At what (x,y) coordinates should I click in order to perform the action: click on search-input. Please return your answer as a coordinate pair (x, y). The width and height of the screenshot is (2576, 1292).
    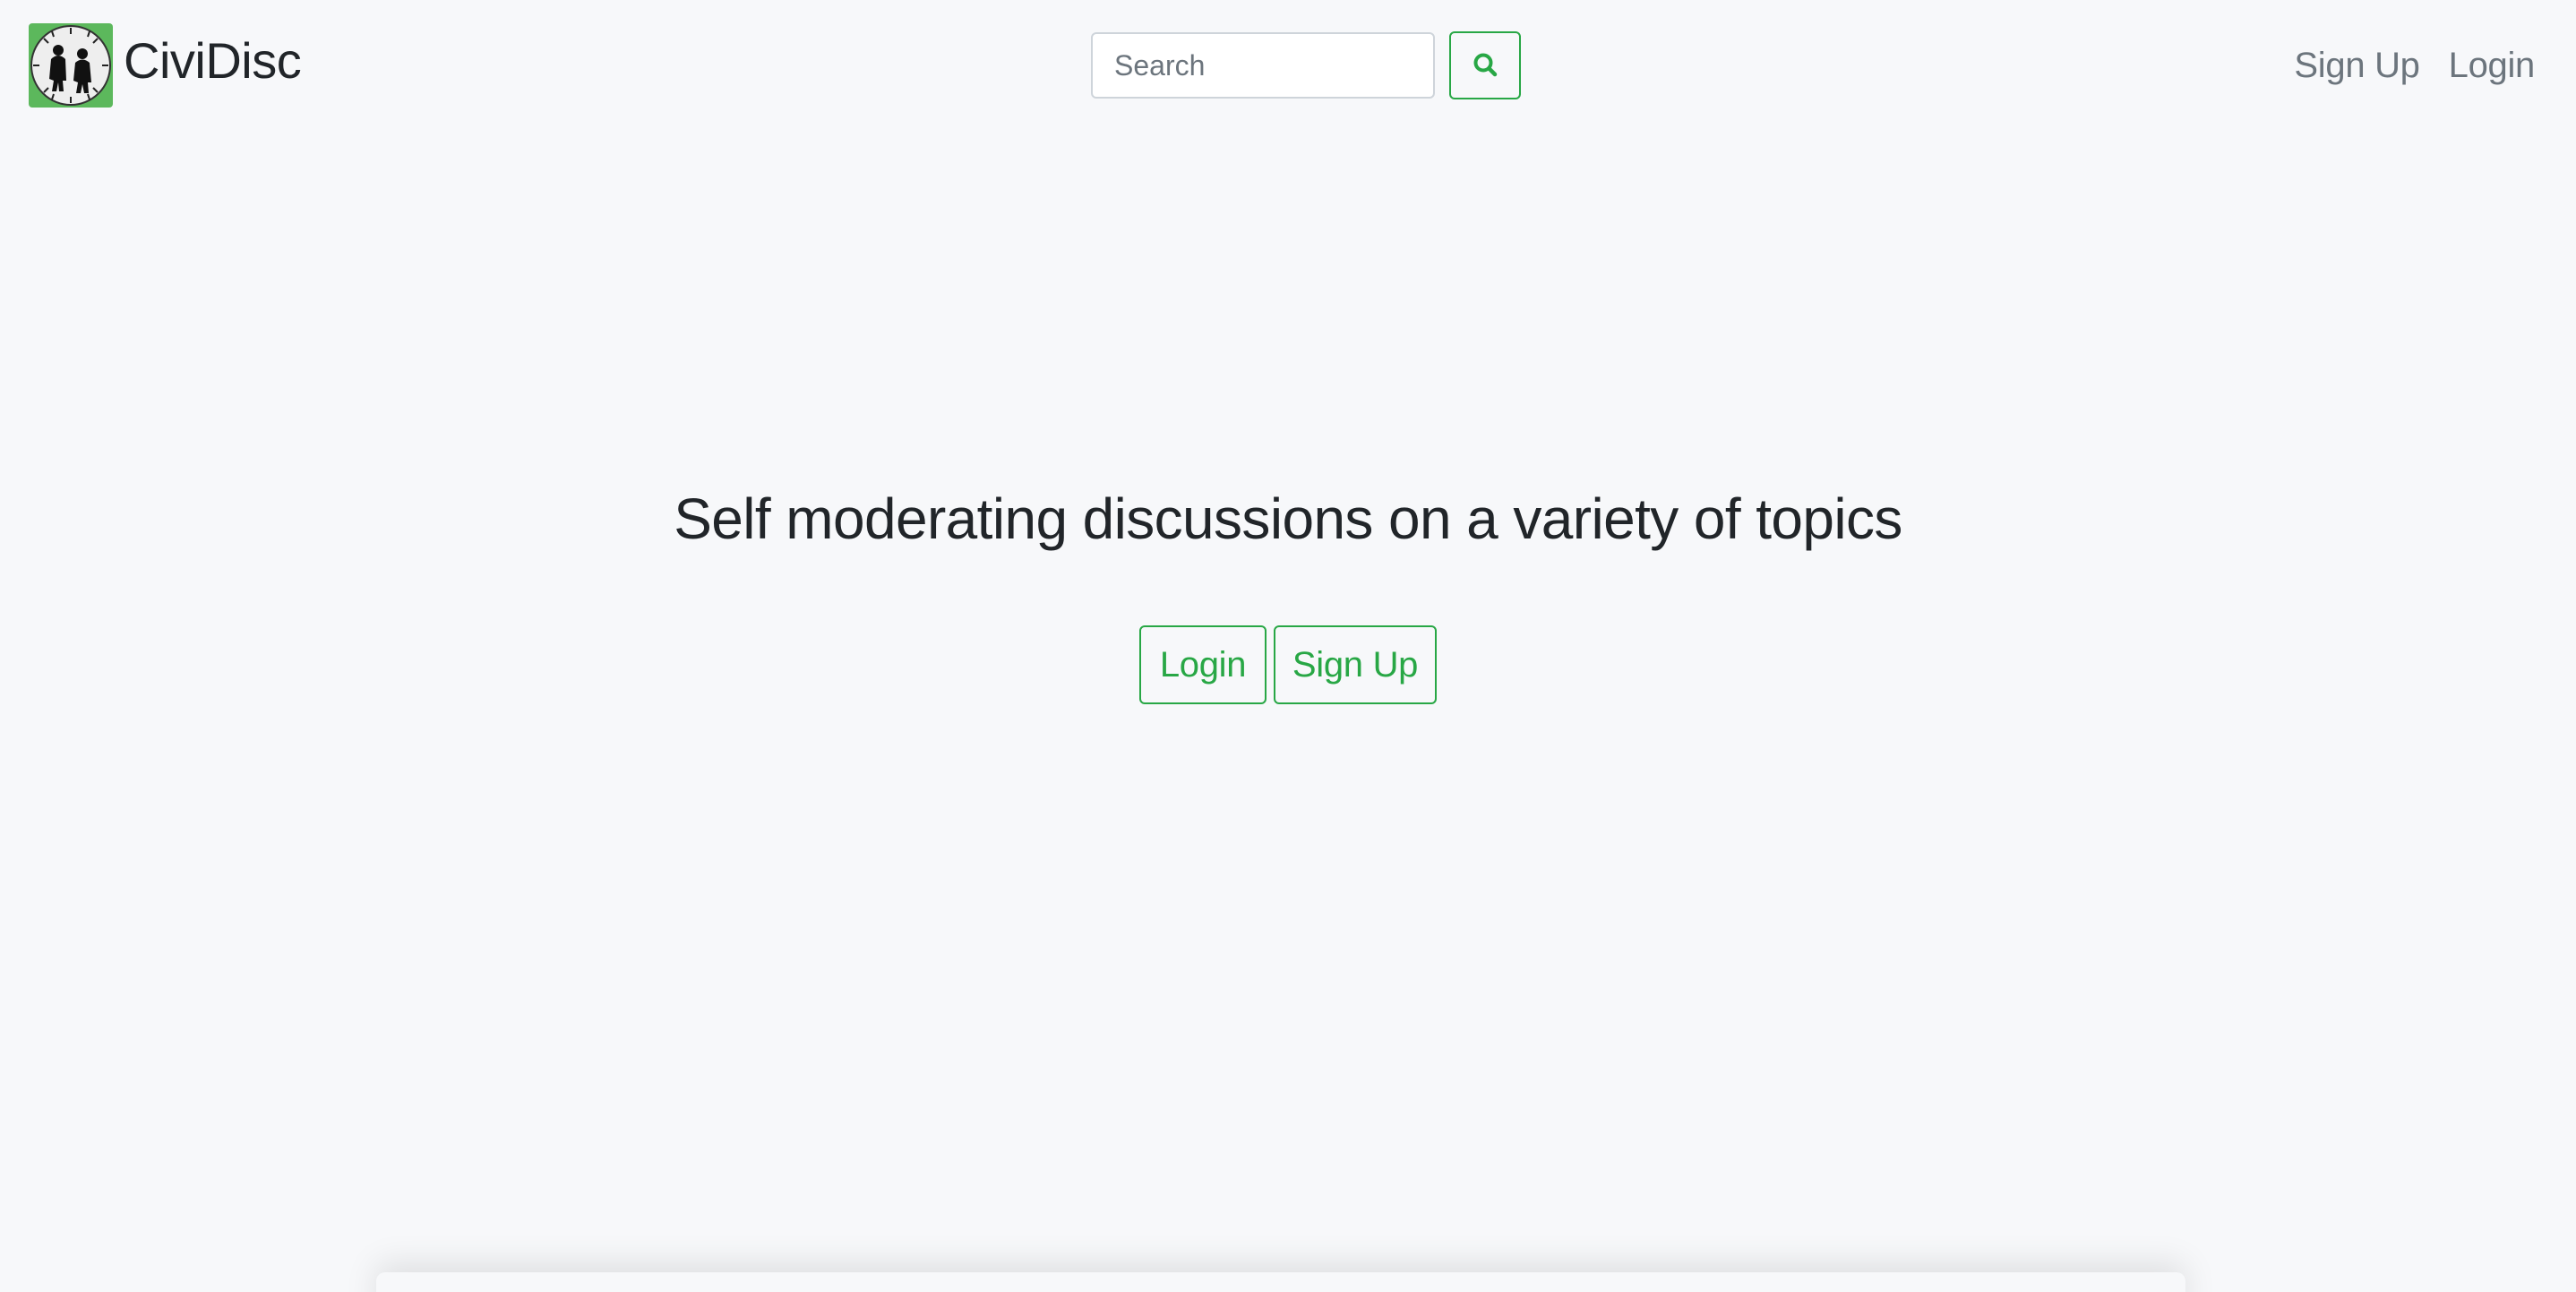
    Looking at the image, I should click on (1263, 65).